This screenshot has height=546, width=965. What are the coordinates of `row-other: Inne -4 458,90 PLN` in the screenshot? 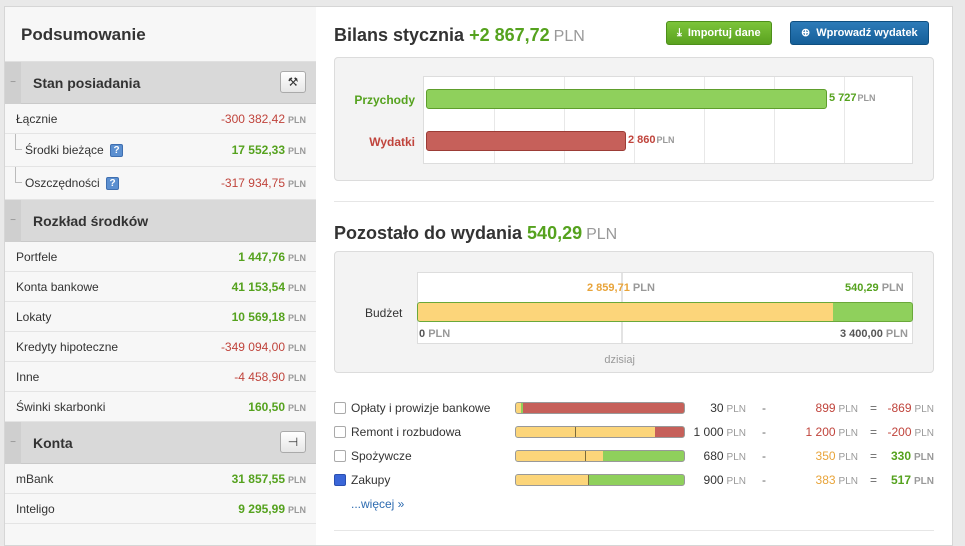 It's located at (160, 377).